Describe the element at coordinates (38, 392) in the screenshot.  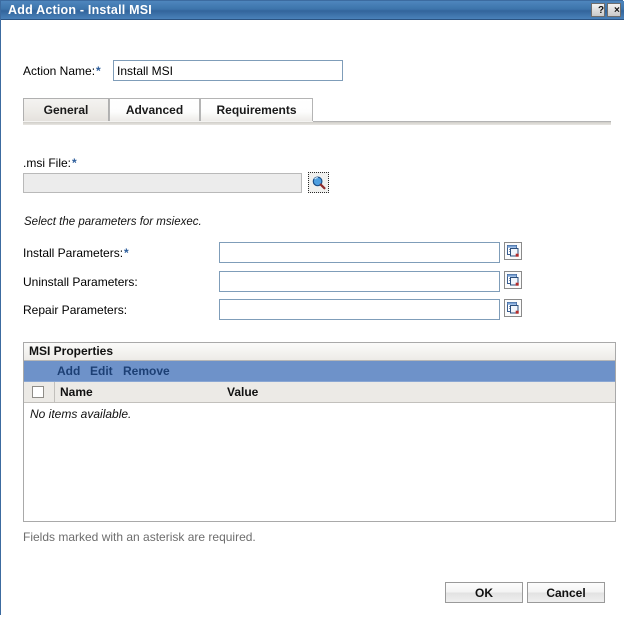
I see `select-all-checkbox` at that location.